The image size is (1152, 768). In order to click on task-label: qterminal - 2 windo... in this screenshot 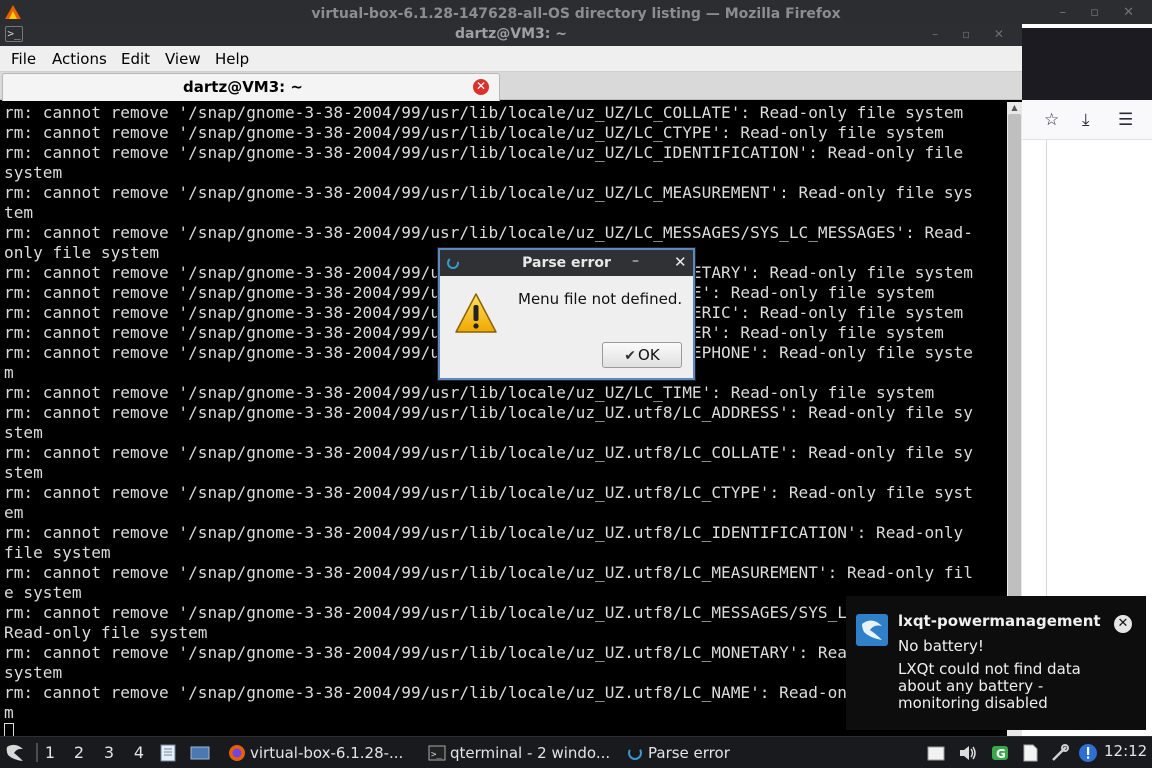, I will do `click(530, 753)`.